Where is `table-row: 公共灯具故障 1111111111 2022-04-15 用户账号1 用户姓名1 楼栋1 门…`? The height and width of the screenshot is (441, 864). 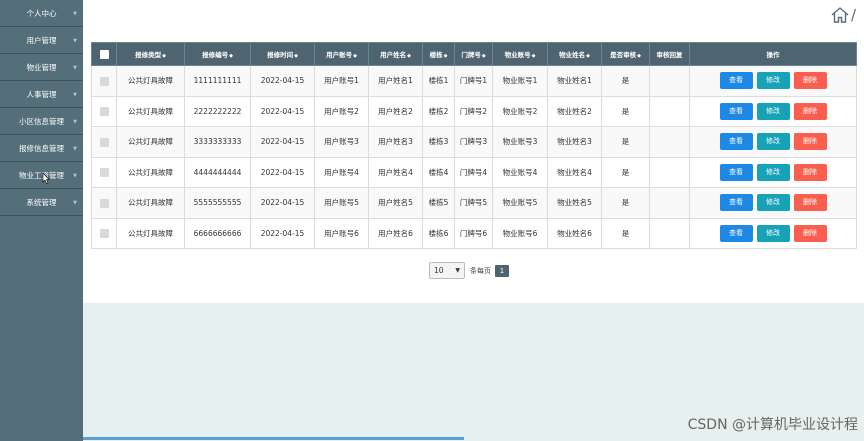
table-row: 公共灯具故障 1111111111 2022-04-15 用户账号1 用户姓名1 楼栋1 门… is located at coordinates (474, 81).